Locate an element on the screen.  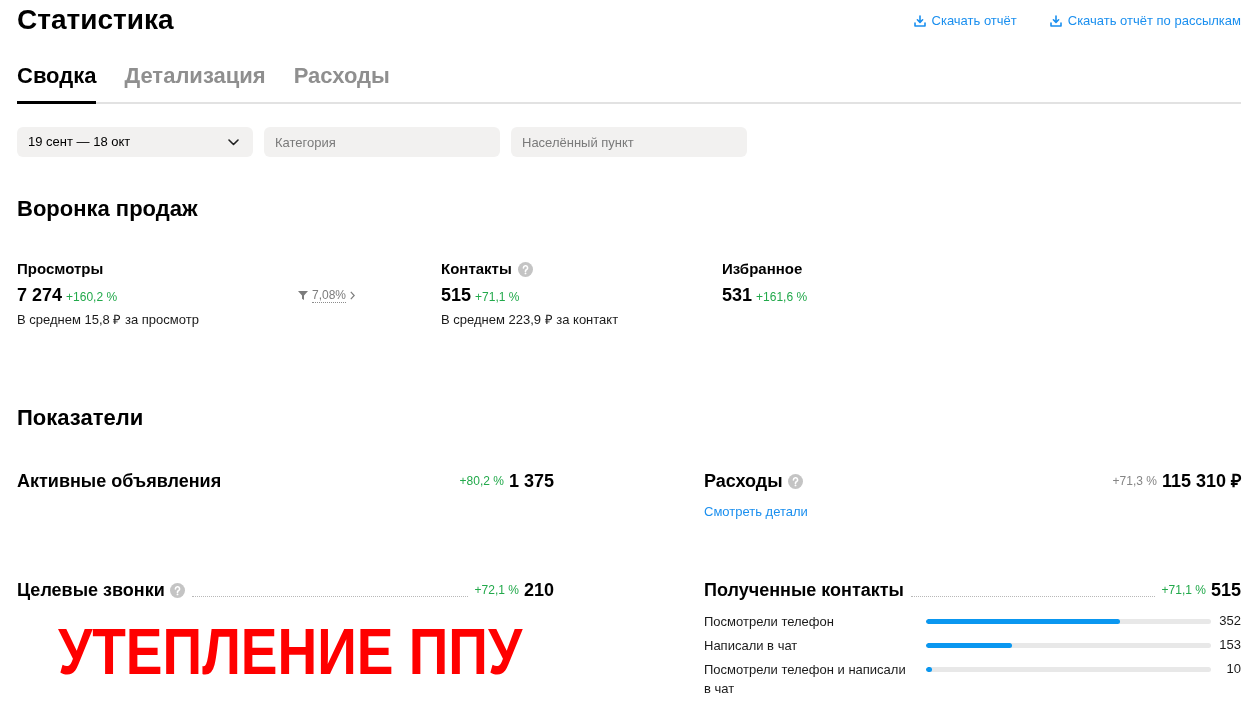
metric-label: Полученные контакты is located at coordinates (804, 590).